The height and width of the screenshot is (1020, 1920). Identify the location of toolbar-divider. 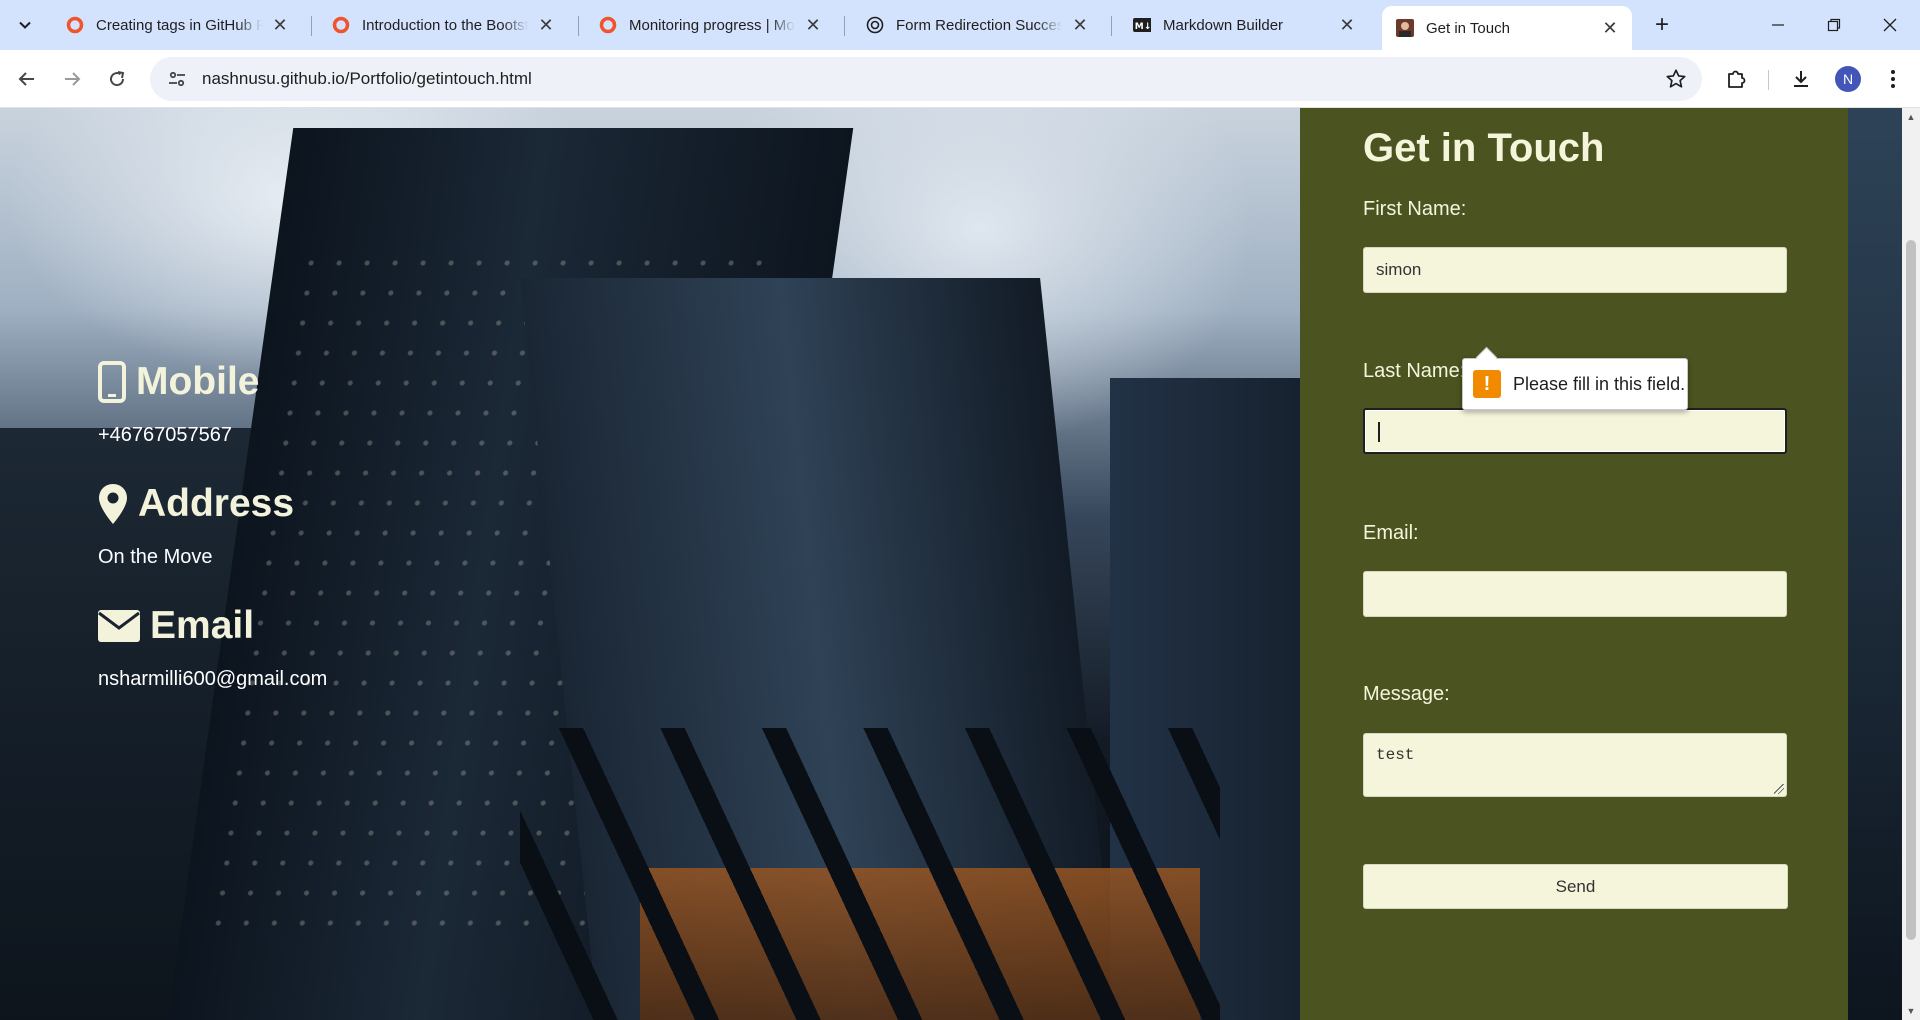
(1768, 80).